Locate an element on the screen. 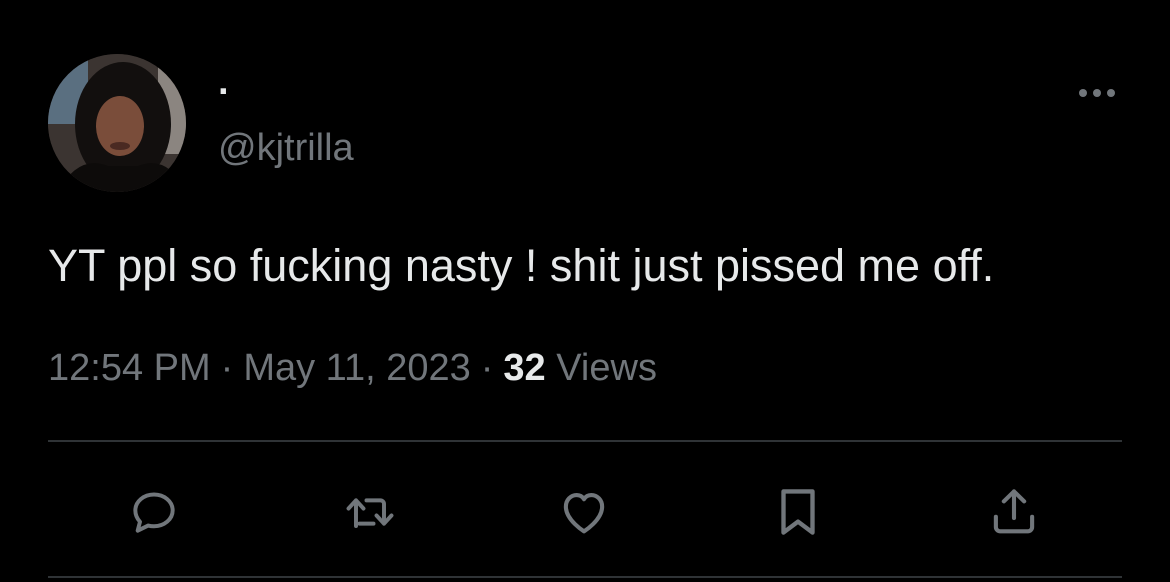  like-button is located at coordinates (584, 512).